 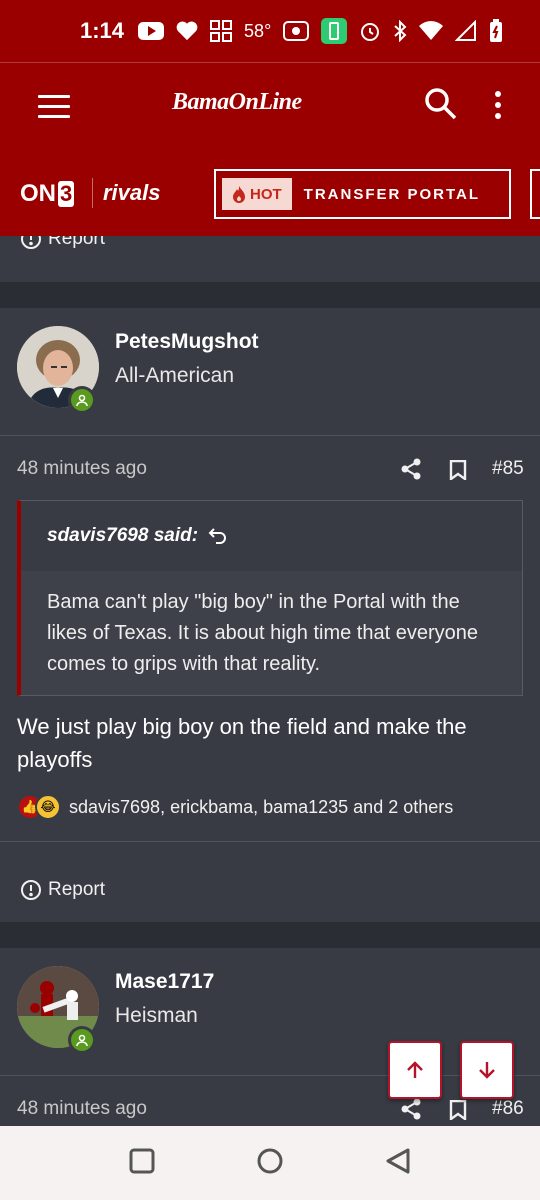 What do you see at coordinates (164, 982) in the screenshot?
I see `username: Mase1717` at bounding box center [164, 982].